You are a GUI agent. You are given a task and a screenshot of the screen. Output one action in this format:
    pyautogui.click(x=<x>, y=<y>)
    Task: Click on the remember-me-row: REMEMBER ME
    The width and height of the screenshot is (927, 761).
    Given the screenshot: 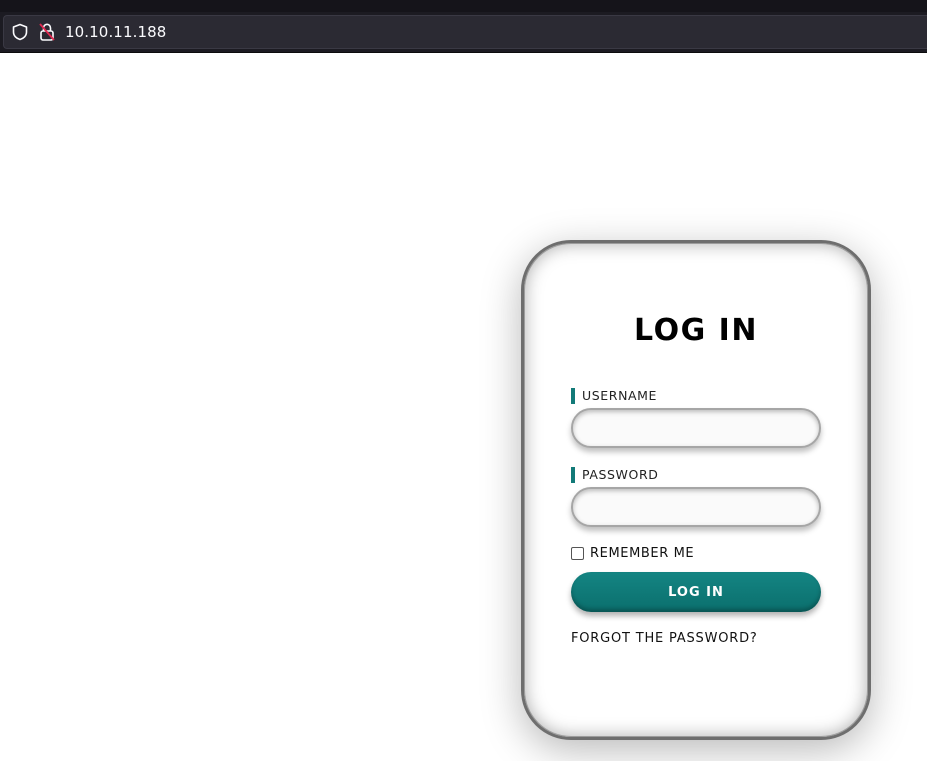 What is the action you would take?
    pyautogui.click(x=632, y=553)
    